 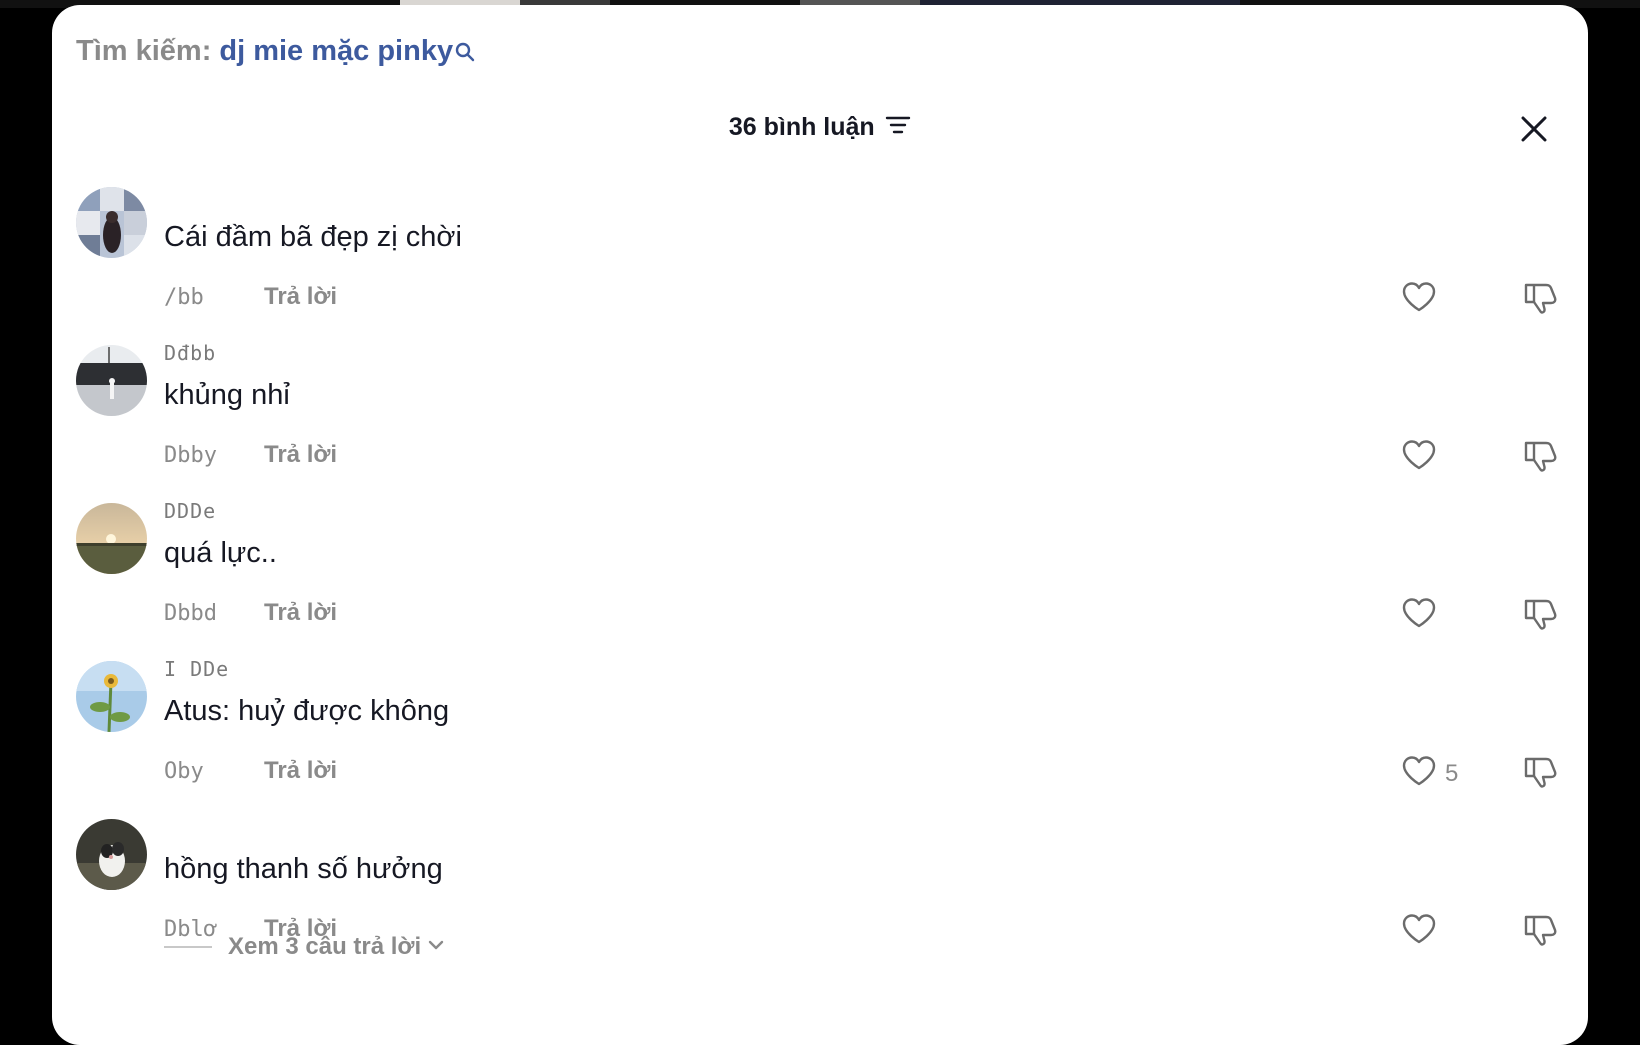 What do you see at coordinates (184, 771) in the screenshot?
I see `comment-timestamp: Oby` at bounding box center [184, 771].